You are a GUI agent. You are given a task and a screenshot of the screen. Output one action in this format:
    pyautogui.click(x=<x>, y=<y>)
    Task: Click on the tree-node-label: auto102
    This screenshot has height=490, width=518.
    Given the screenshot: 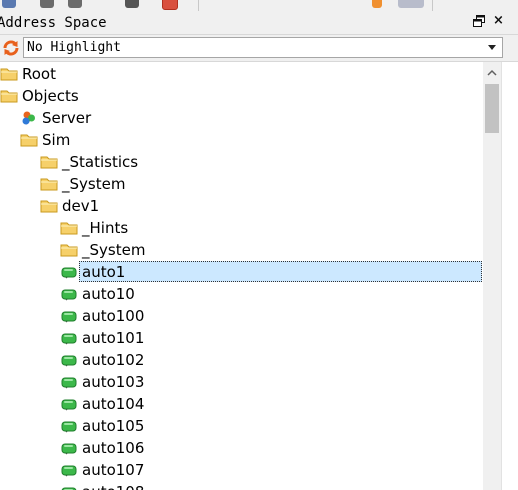 What is the action you would take?
    pyautogui.click(x=113, y=360)
    